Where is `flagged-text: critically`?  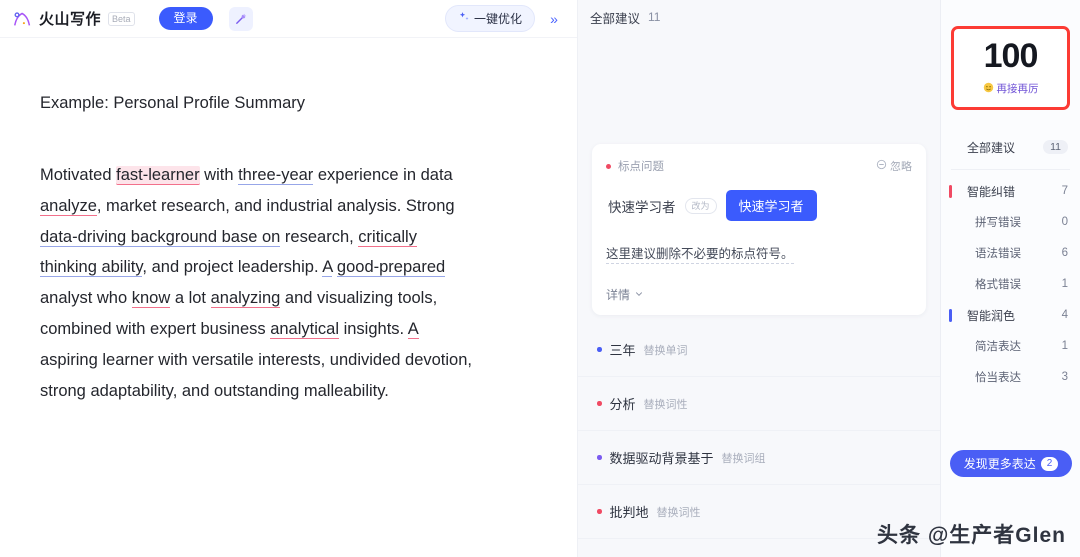
flagged-text: critically is located at coordinates (387, 237).